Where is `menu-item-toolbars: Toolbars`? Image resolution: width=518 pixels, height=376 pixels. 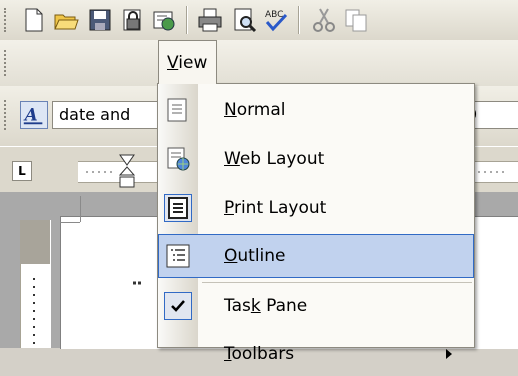 menu-item-toolbars: Toolbars is located at coordinates (316, 354).